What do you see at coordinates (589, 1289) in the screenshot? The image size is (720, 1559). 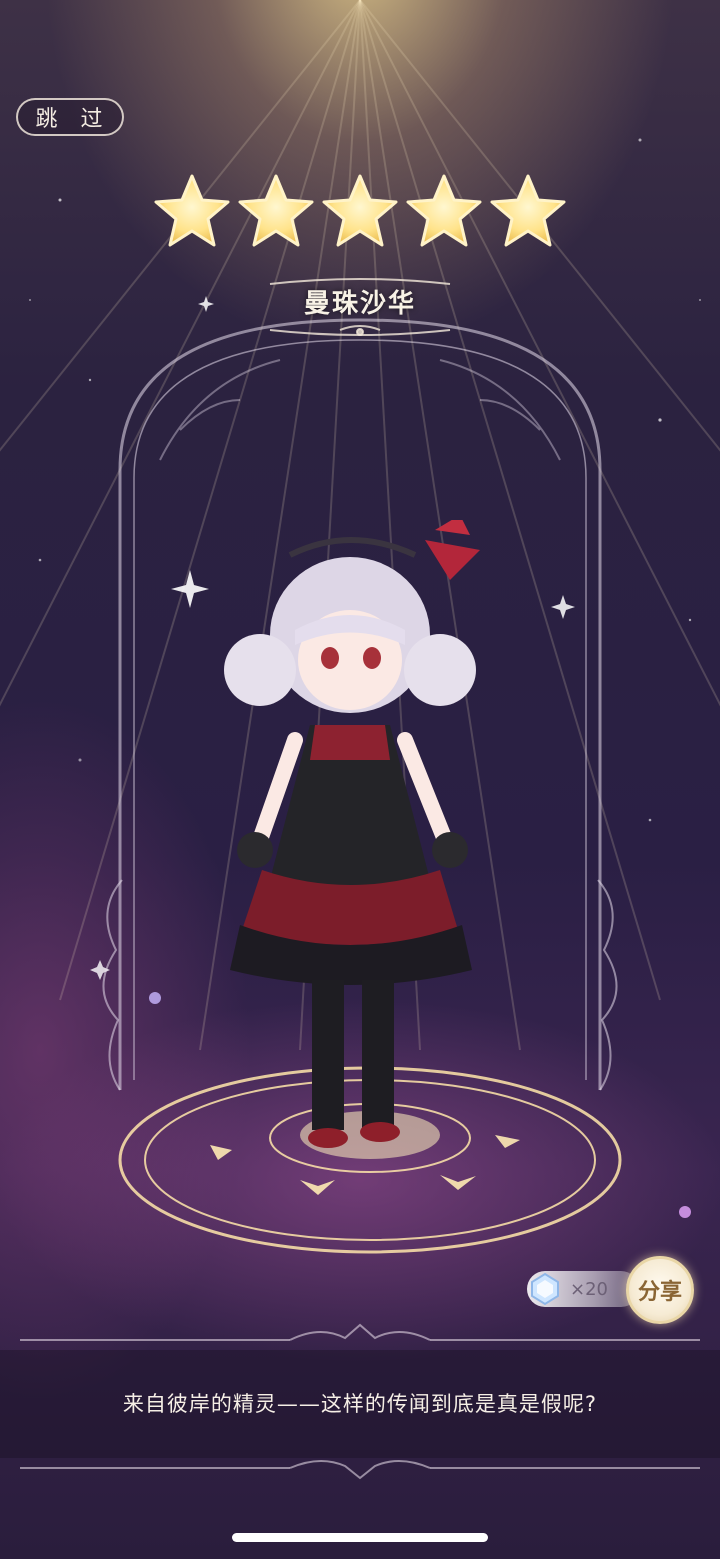 I see `reward-count: ×20` at bounding box center [589, 1289].